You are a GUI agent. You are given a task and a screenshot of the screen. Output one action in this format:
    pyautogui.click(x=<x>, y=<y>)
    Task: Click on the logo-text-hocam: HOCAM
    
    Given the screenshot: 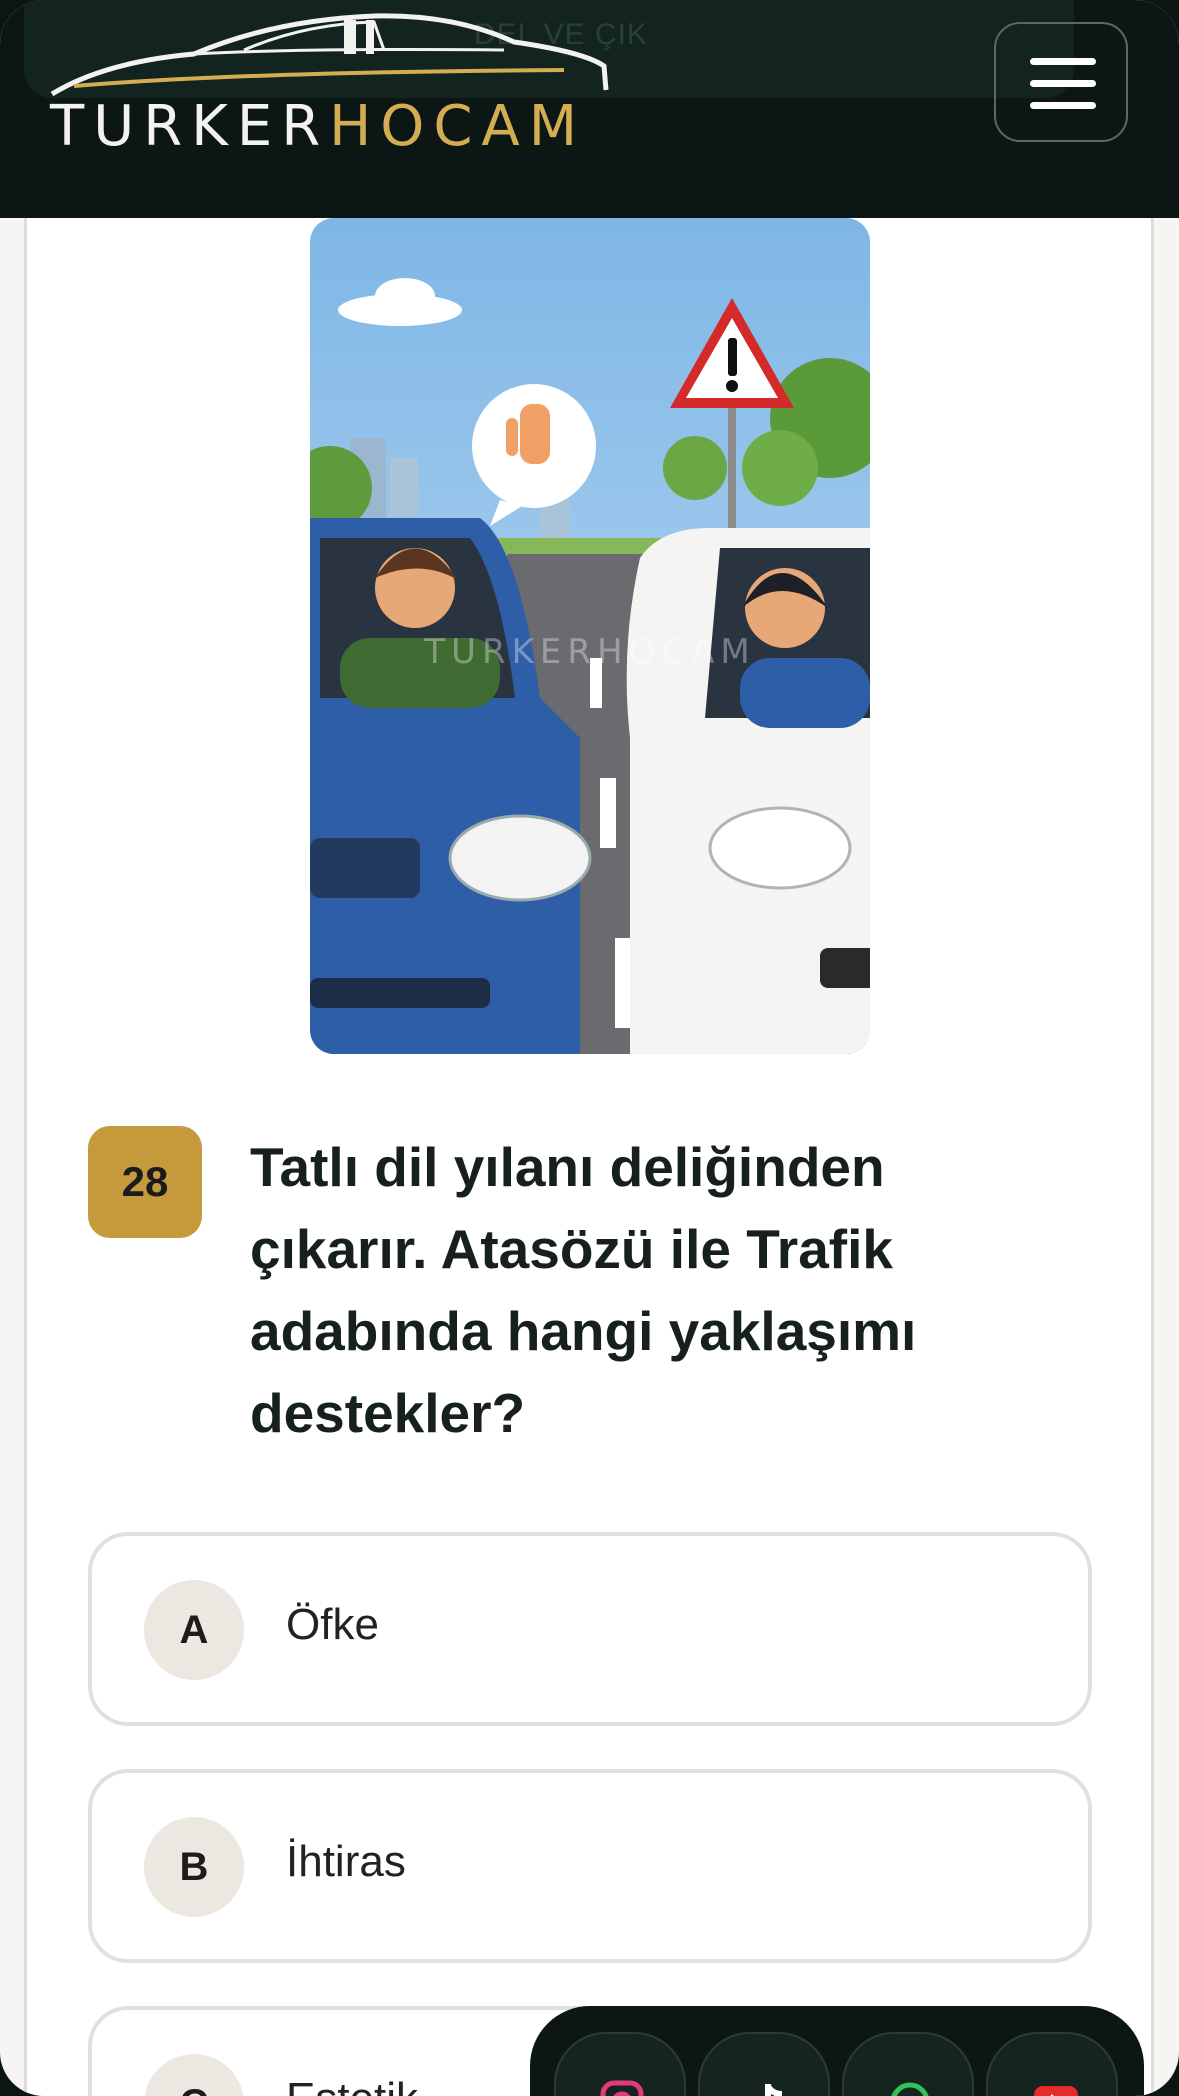 What is the action you would take?
    pyautogui.click(x=458, y=126)
    